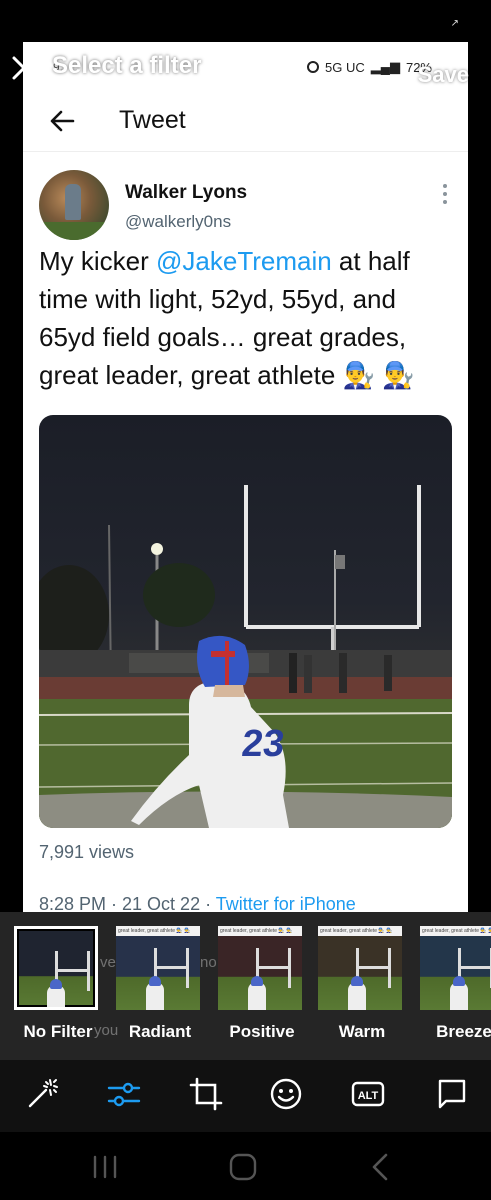 Image resolution: width=491 pixels, height=1200 pixels. What do you see at coordinates (243, 1167) in the screenshot?
I see `home-icon` at bounding box center [243, 1167].